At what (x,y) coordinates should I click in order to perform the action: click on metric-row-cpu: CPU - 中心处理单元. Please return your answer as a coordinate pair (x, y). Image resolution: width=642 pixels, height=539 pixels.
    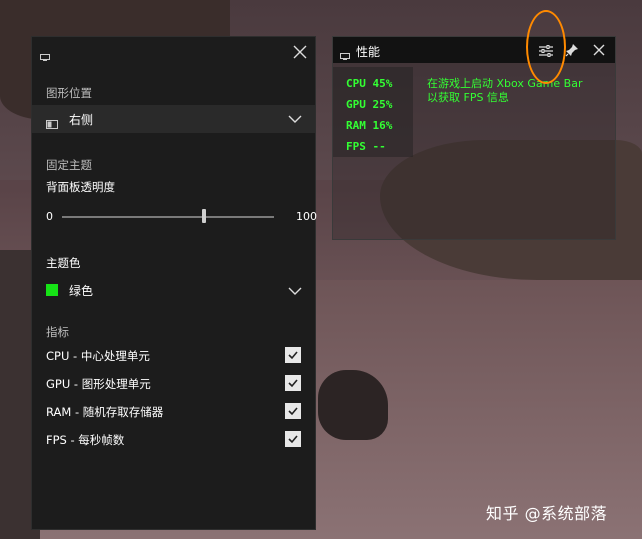
    Looking at the image, I should click on (173, 356).